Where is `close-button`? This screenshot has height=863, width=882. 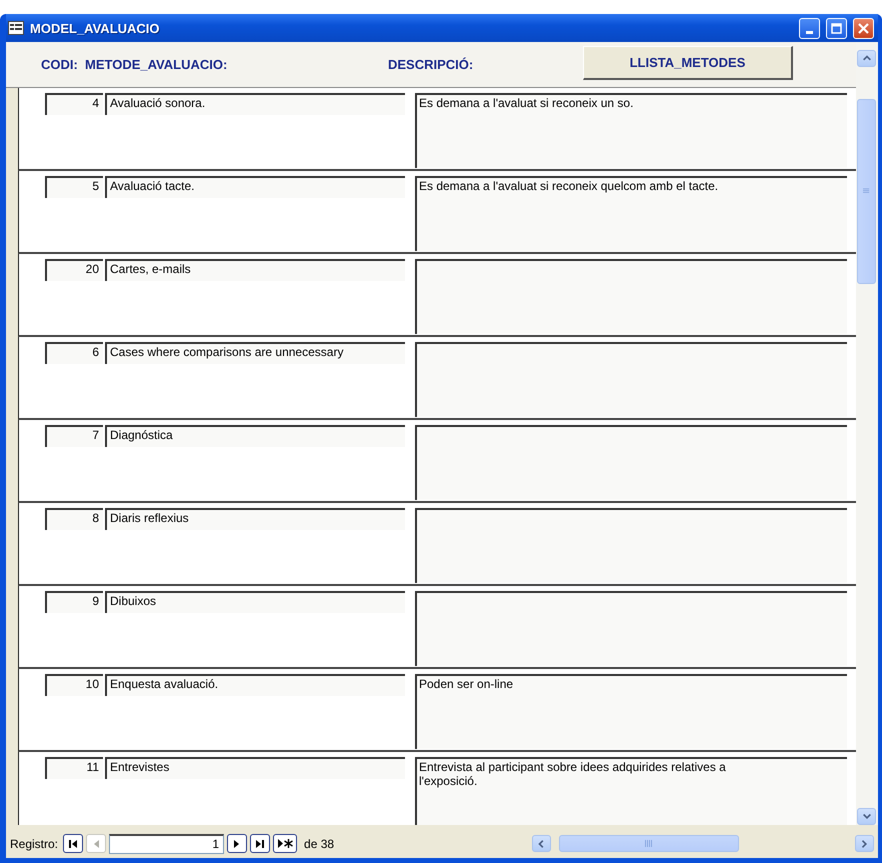
close-button is located at coordinates (863, 28).